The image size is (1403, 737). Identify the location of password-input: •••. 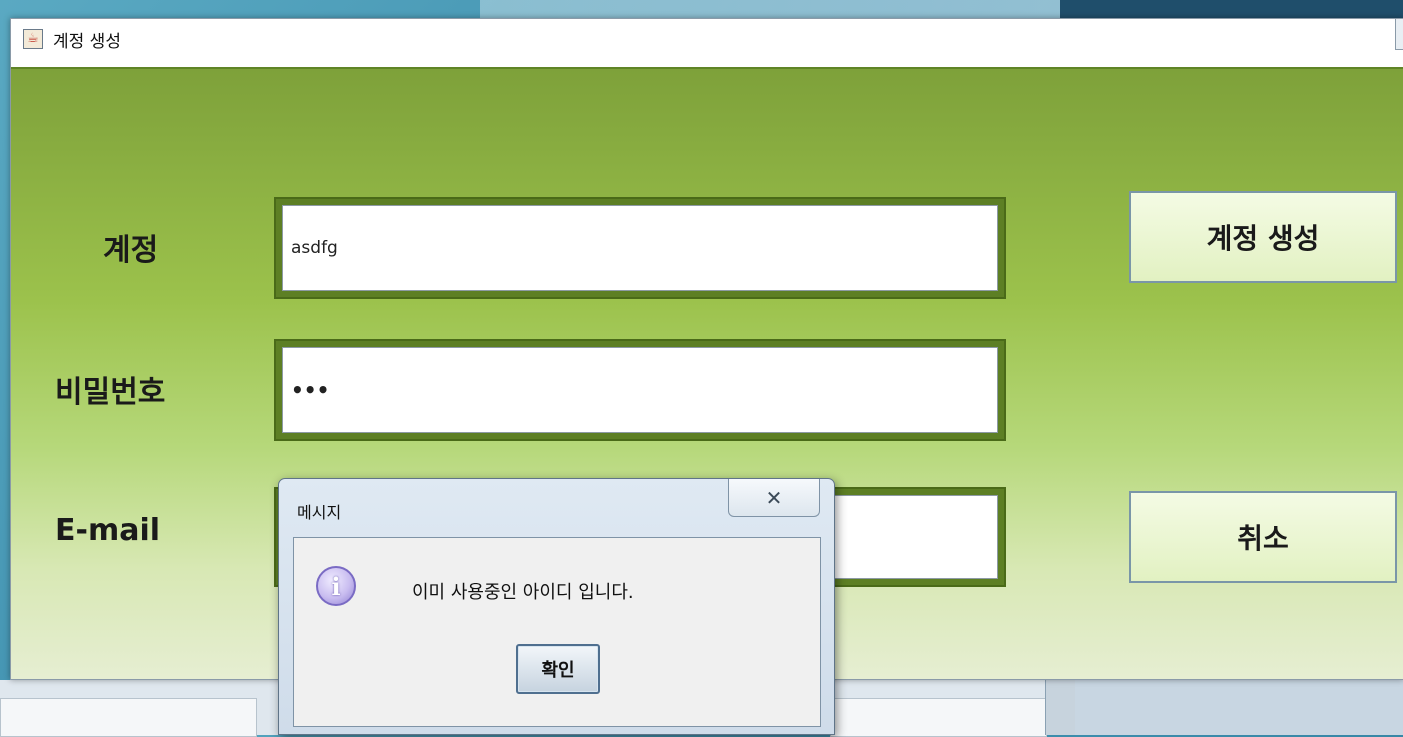
(640, 390).